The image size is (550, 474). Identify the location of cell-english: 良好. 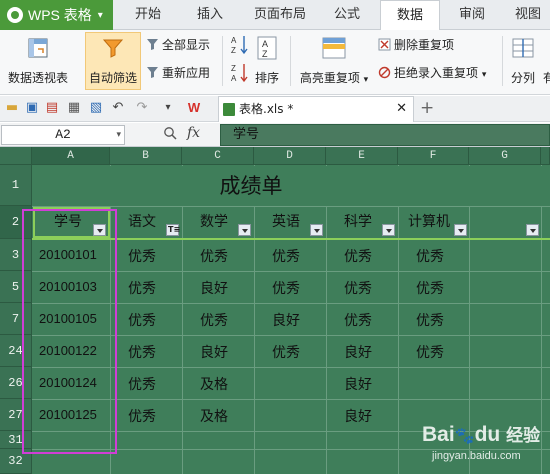
(286, 320).